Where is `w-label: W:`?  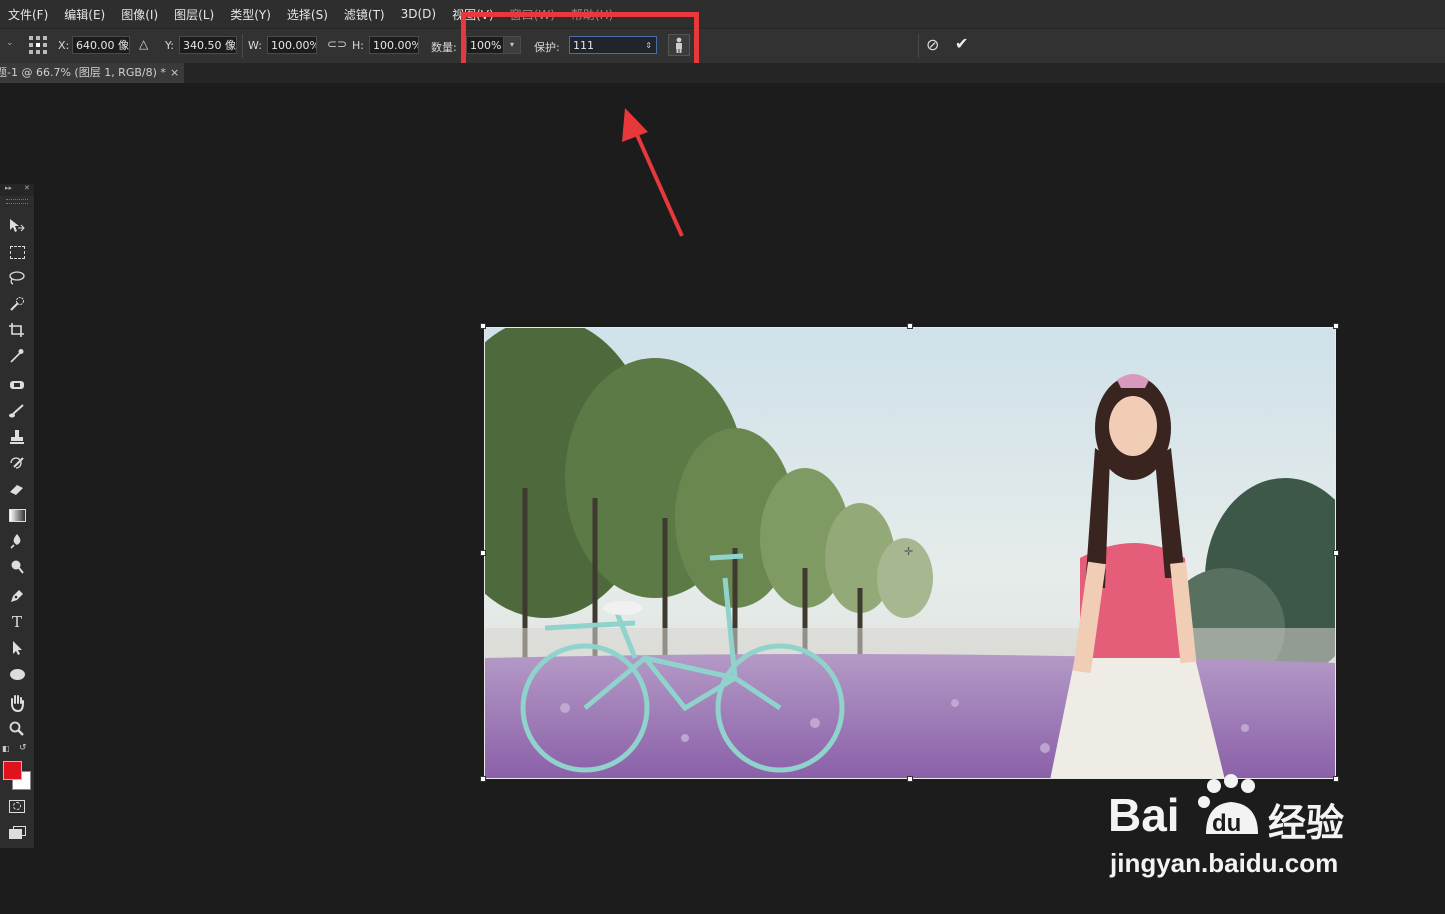 w-label: W: is located at coordinates (255, 45).